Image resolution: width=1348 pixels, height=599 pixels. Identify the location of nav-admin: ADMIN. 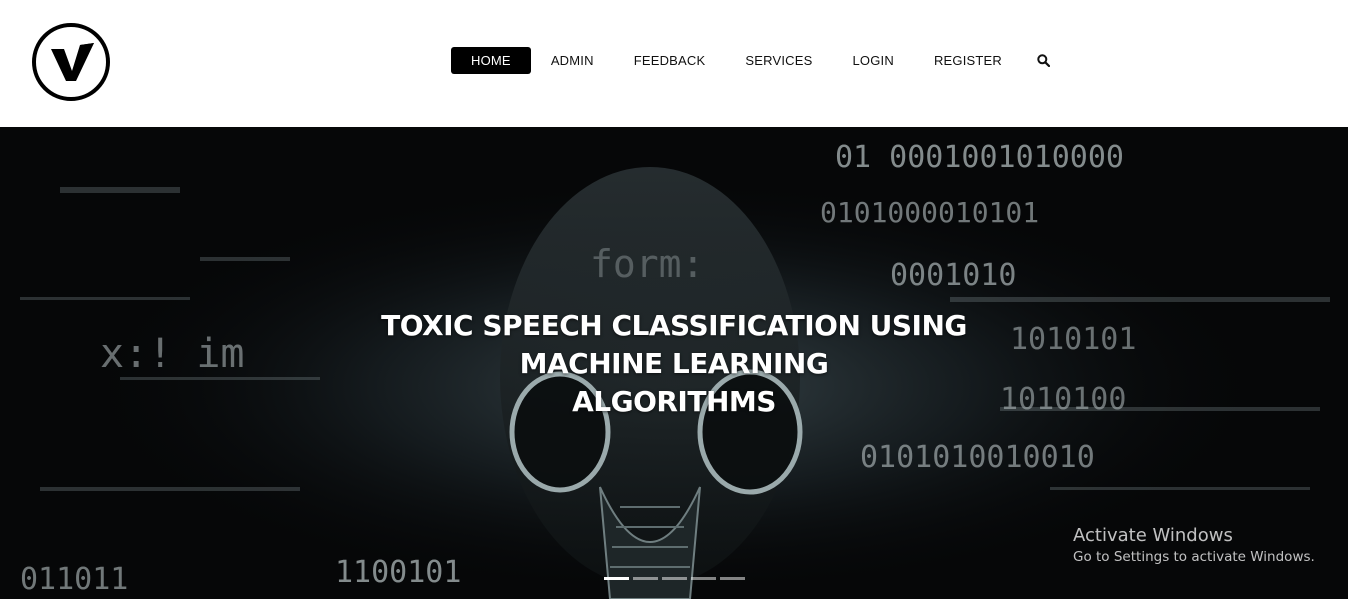
(572, 60).